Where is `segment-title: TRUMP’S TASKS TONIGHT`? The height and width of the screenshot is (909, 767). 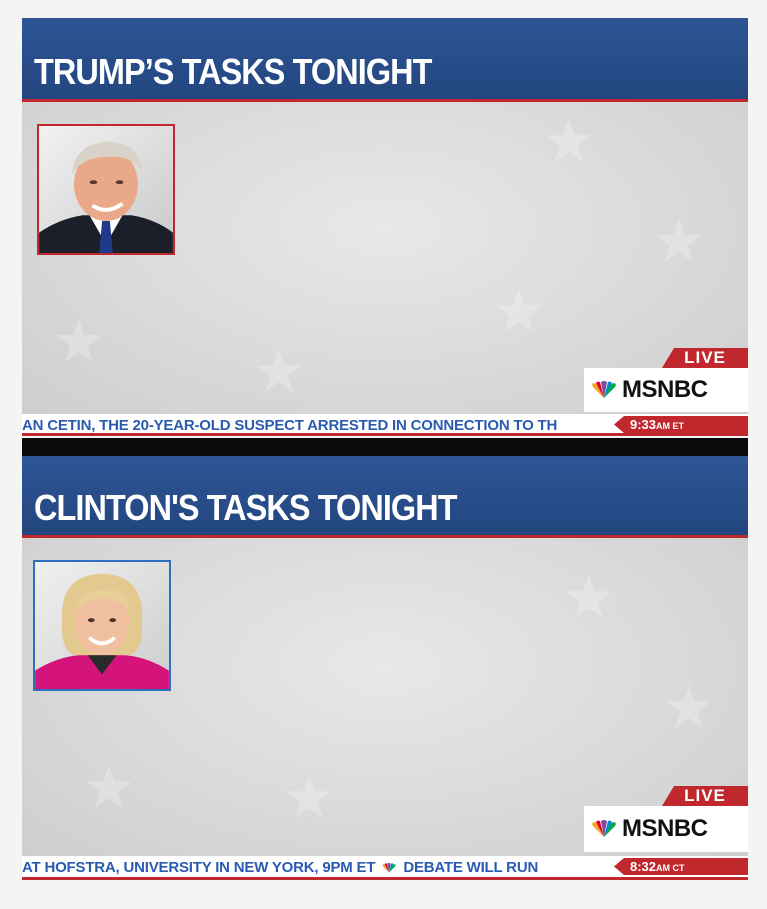
segment-title: TRUMP’S TASKS TONIGHT is located at coordinates (233, 71).